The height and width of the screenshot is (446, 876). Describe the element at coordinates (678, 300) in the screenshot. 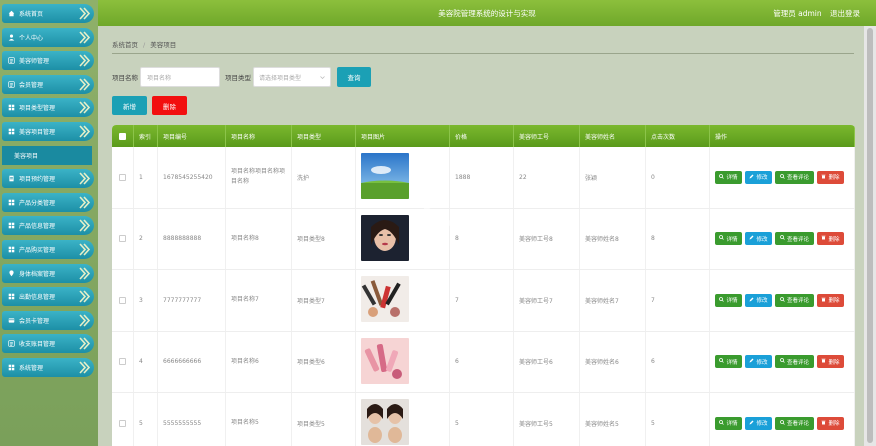

I see `cell-clicks: 7` at that location.